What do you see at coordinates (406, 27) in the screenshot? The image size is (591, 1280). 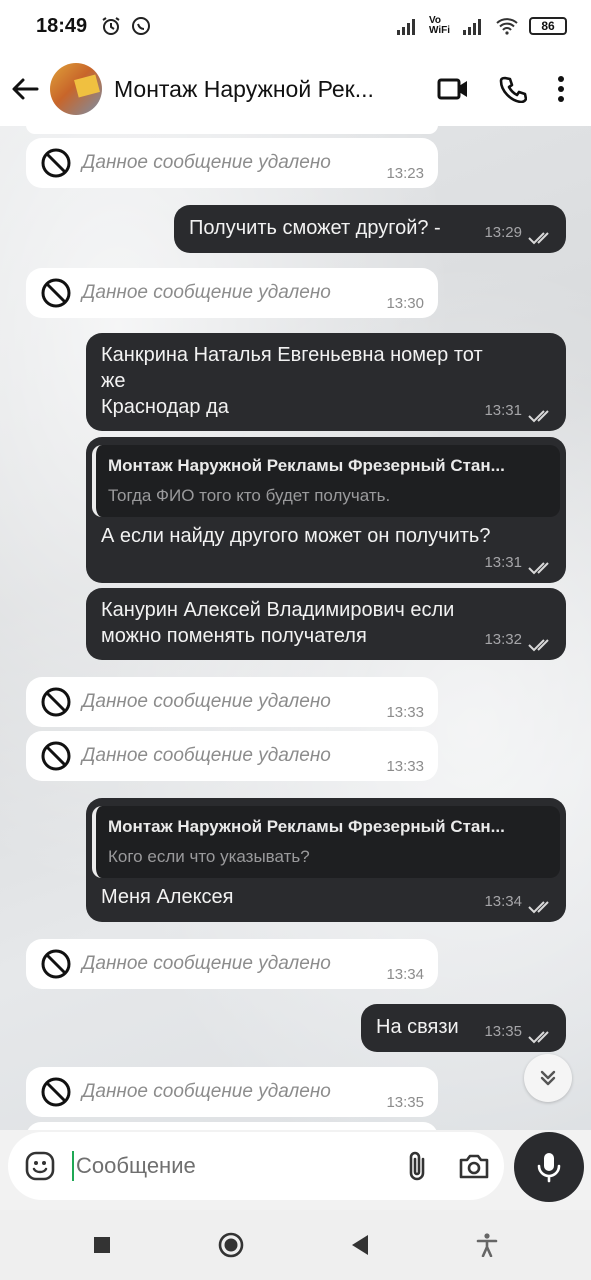 I see `signal-icon` at bounding box center [406, 27].